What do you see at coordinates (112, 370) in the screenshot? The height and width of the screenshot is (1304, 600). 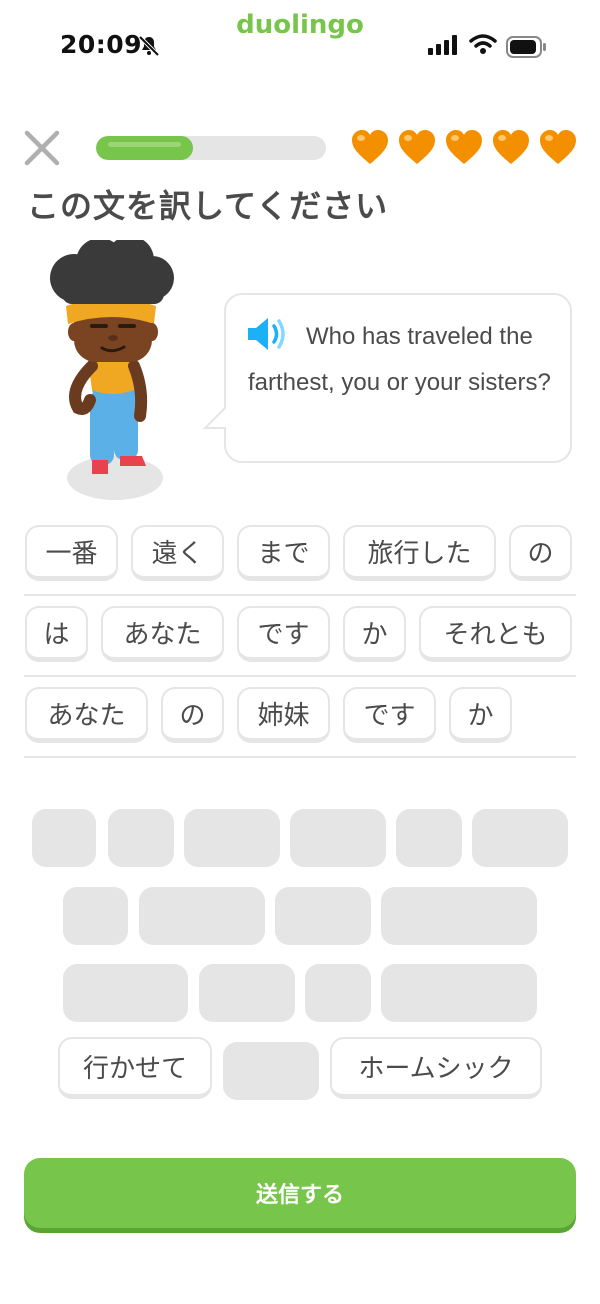 I see `character-illustration` at bounding box center [112, 370].